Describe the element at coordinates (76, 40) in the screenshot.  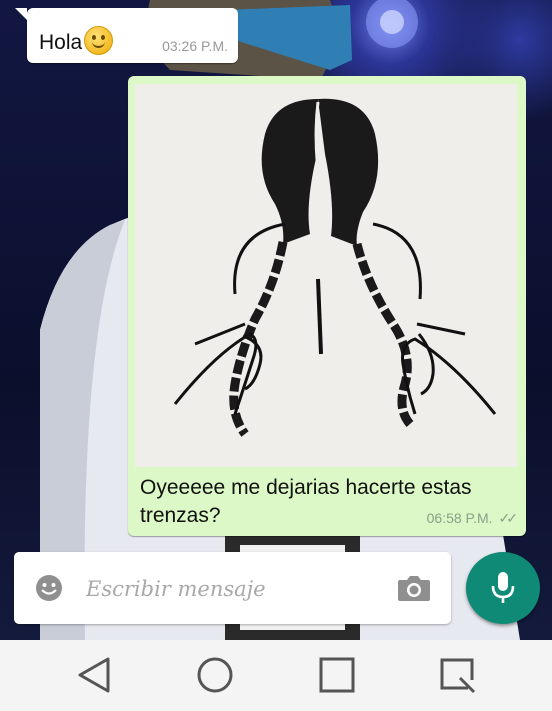
I see `message-text: Hola` at that location.